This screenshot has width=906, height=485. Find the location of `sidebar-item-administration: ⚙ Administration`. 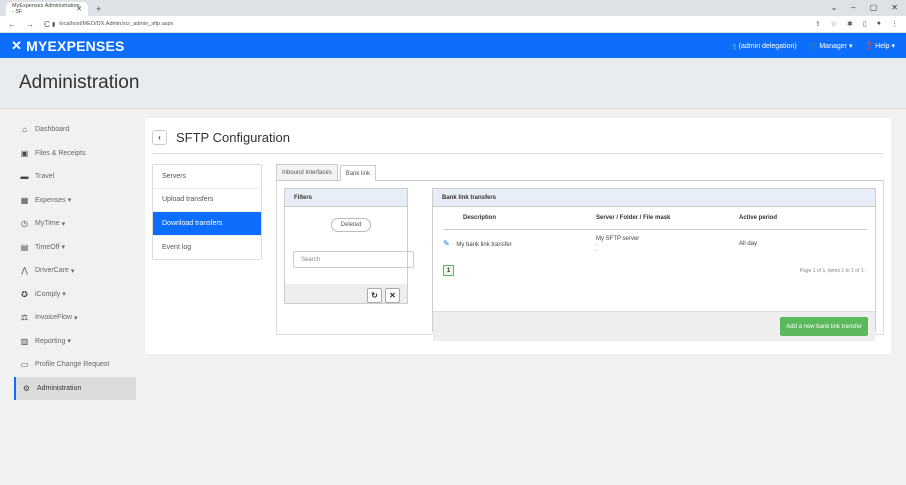

sidebar-item-administration: ⚙ Administration is located at coordinates (75, 388).